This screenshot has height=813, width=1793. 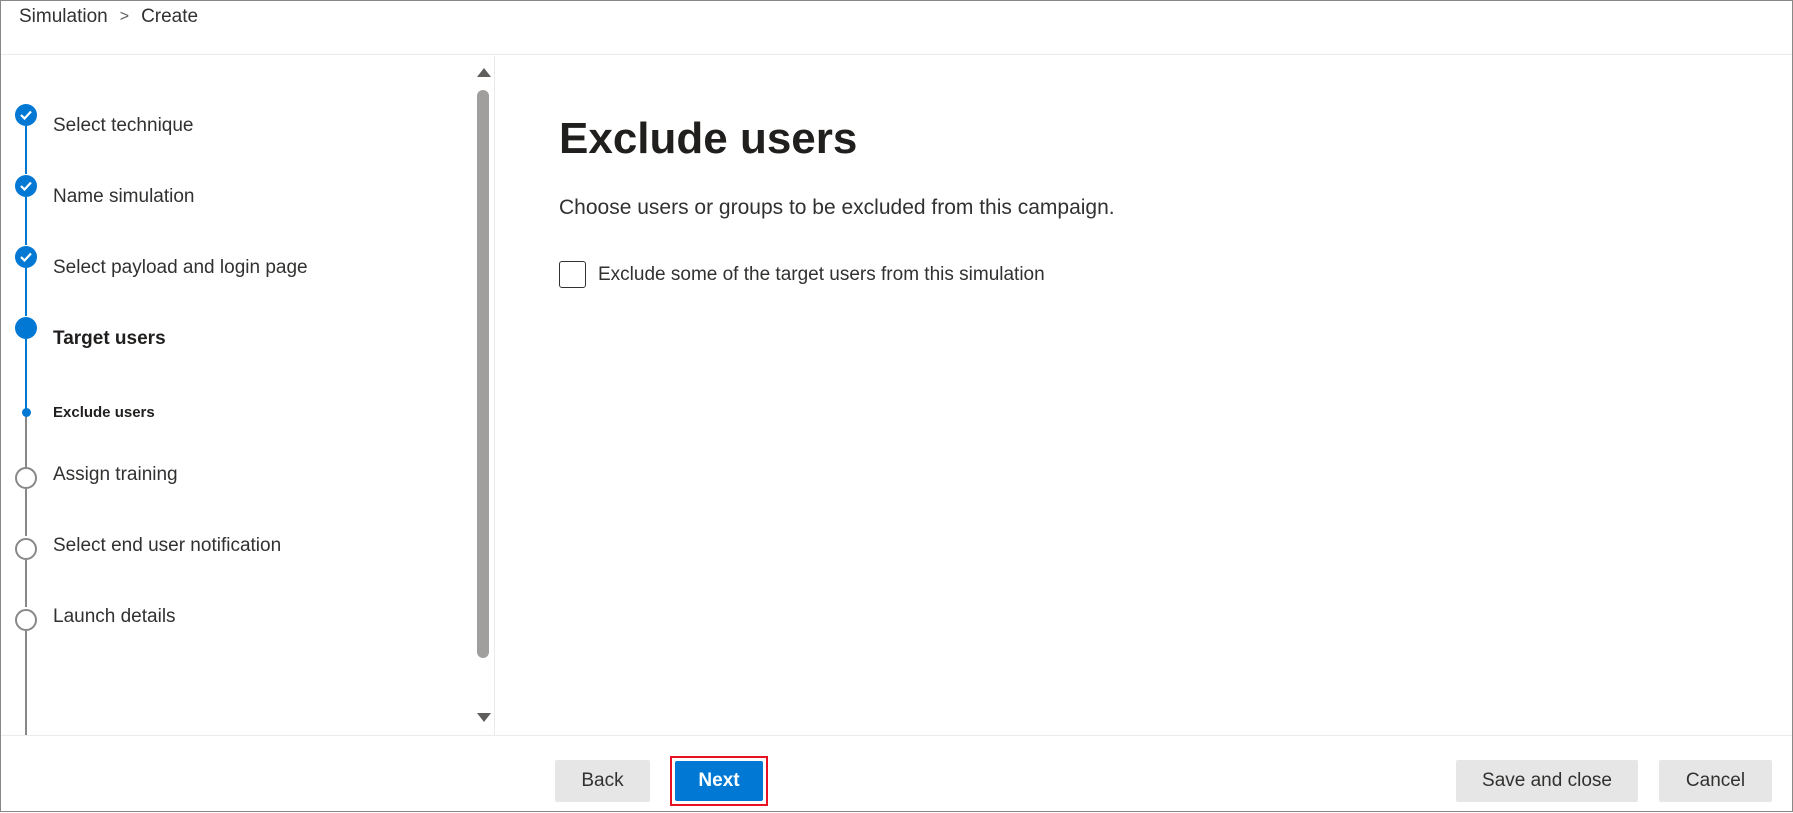 I want to click on scroll-thumb, so click(x=483, y=374).